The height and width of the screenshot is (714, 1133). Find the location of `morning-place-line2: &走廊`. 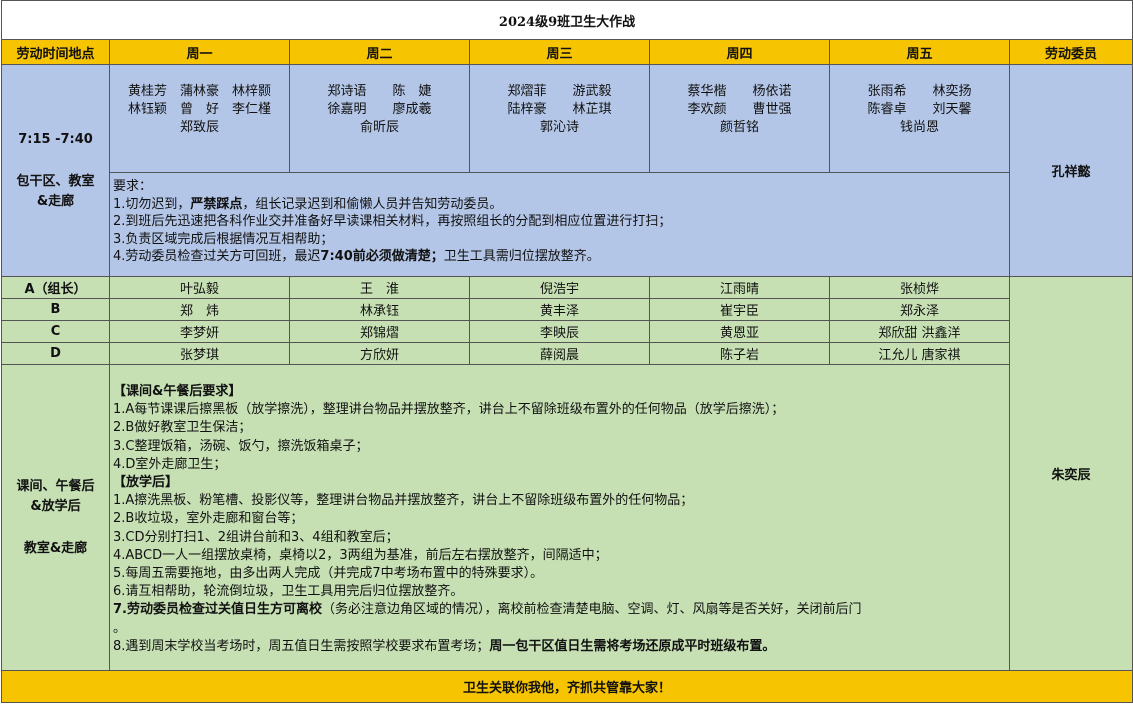

morning-place-line2: &走廊 is located at coordinates (55, 201).